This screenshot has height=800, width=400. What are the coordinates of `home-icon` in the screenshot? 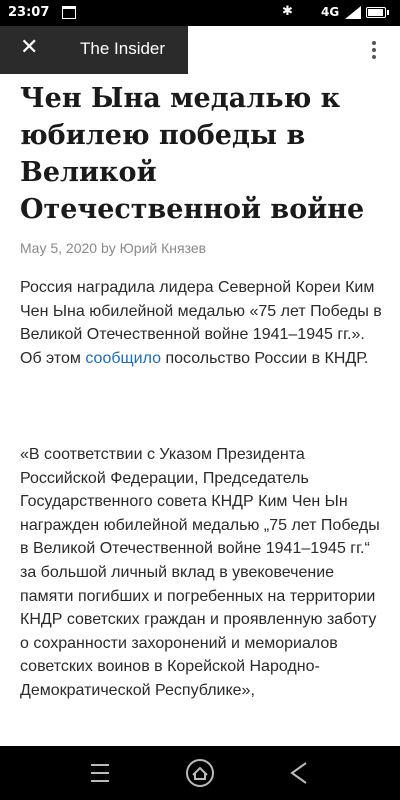 It's located at (200, 773).